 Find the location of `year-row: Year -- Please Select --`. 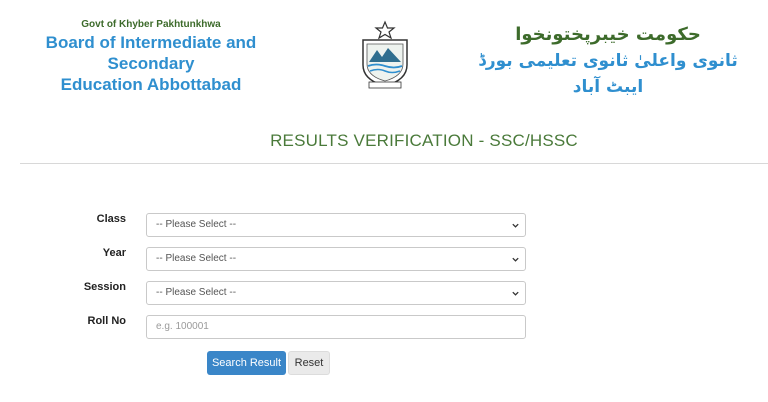

year-row: Year -- Please Select -- is located at coordinates (384, 260).